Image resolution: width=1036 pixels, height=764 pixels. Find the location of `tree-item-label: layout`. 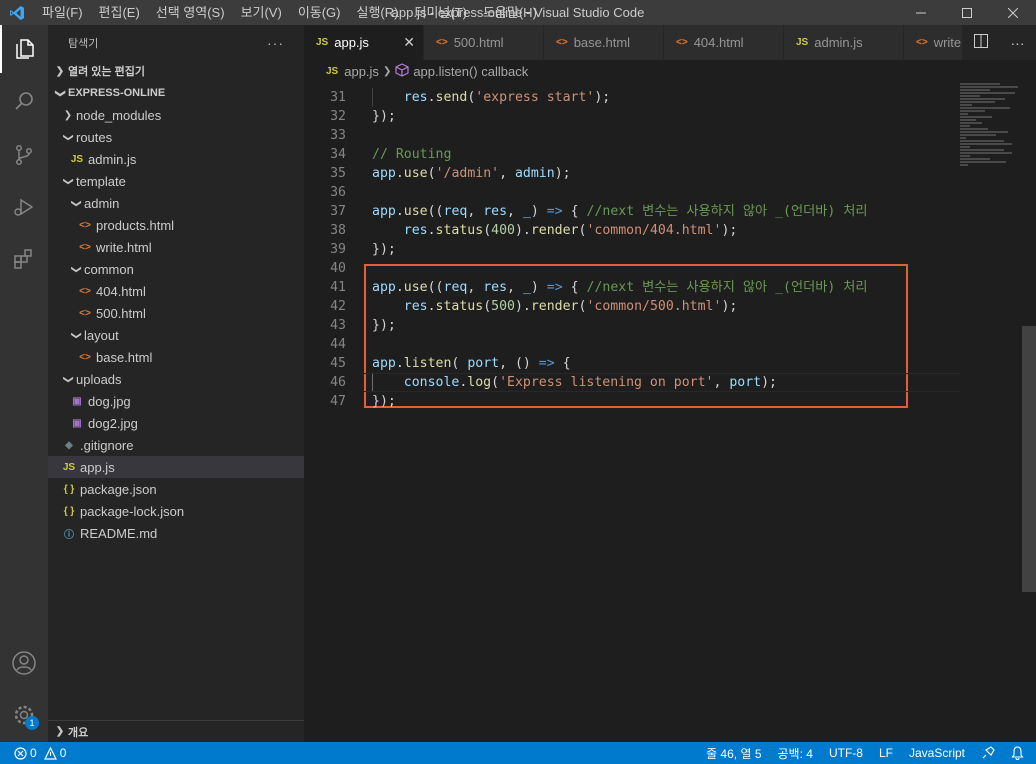

tree-item-label: layout is located at coordinates (101, 335).